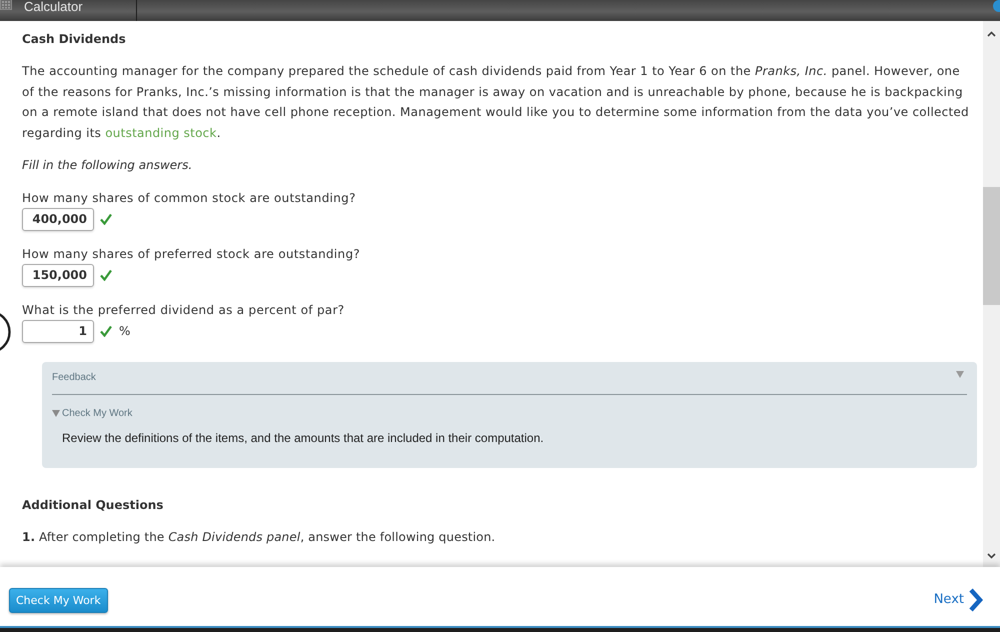 This screenshot has height=632, width=1000. What do you see at coordinates (53, 7) in the screenshot?
I see `window-title: Calculator` at bounding box center [53, 7].